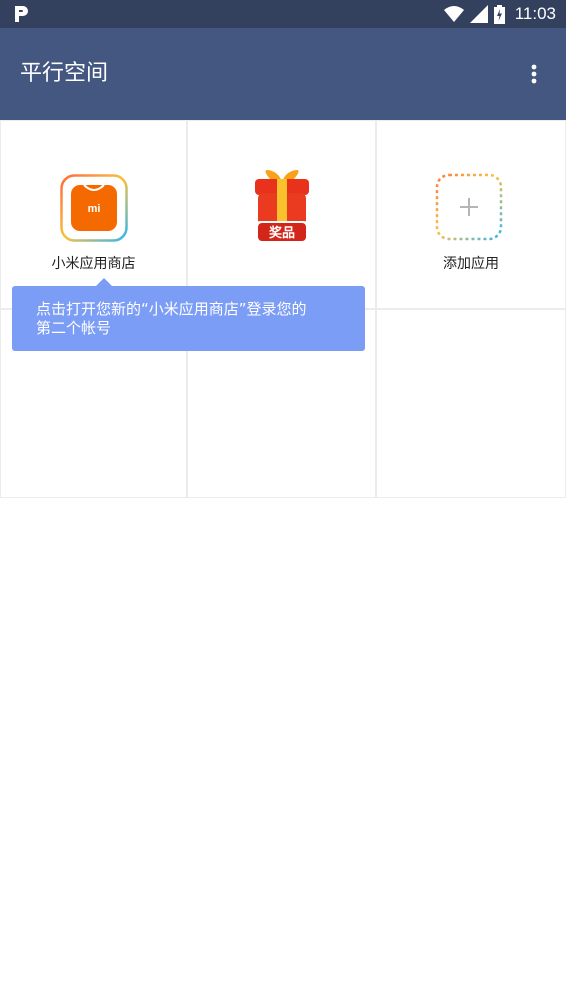 The image size is (566, 1006). I want to click on status-time: 11:03, so click(535, 13).